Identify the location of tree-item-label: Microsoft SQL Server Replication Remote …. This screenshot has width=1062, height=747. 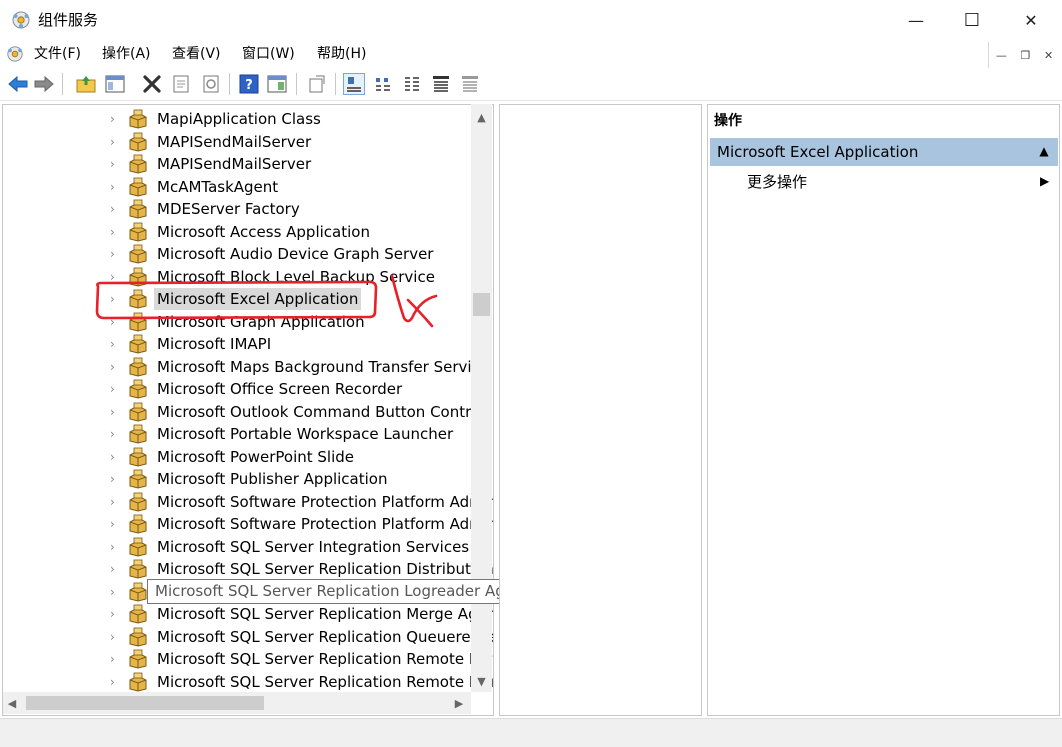
(325, 681).